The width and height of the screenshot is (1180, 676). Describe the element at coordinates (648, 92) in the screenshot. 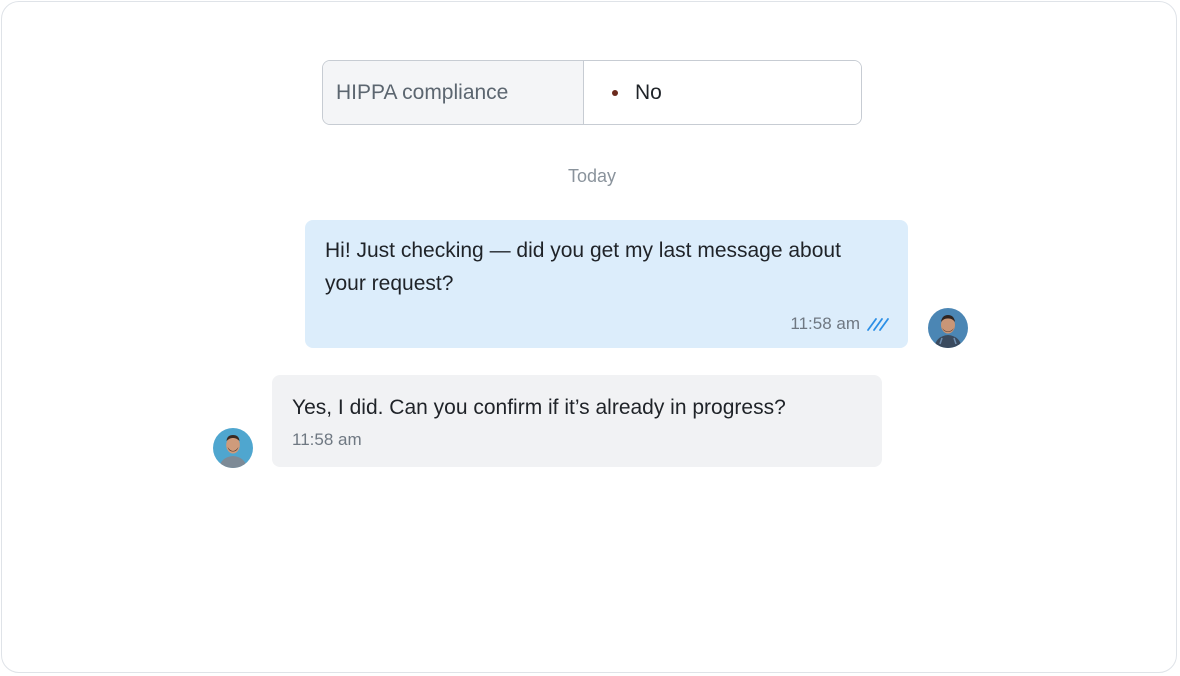

I see `field-value: No` at that location.